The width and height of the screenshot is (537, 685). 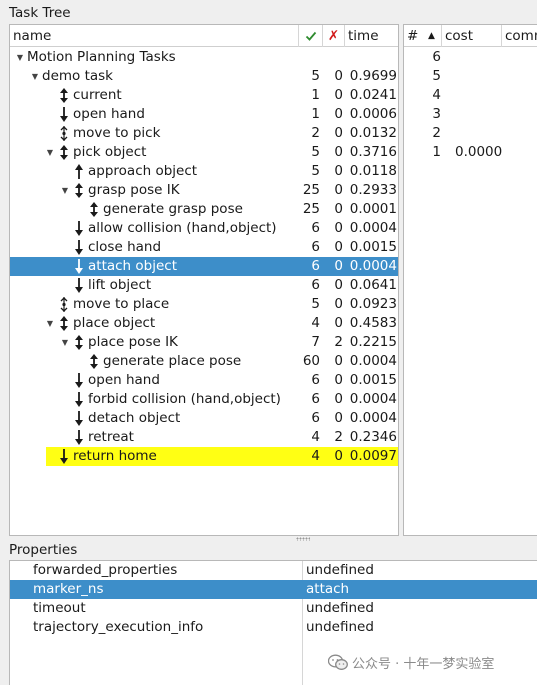 I want to click on solutions-header: # ▲ cost comm, so click(x=470, y=36).